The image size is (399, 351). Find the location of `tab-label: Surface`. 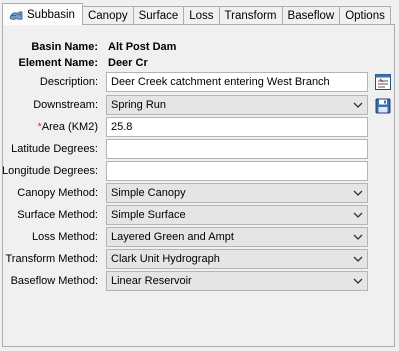

tab-label: Surface is located at coordinates (158, 16).